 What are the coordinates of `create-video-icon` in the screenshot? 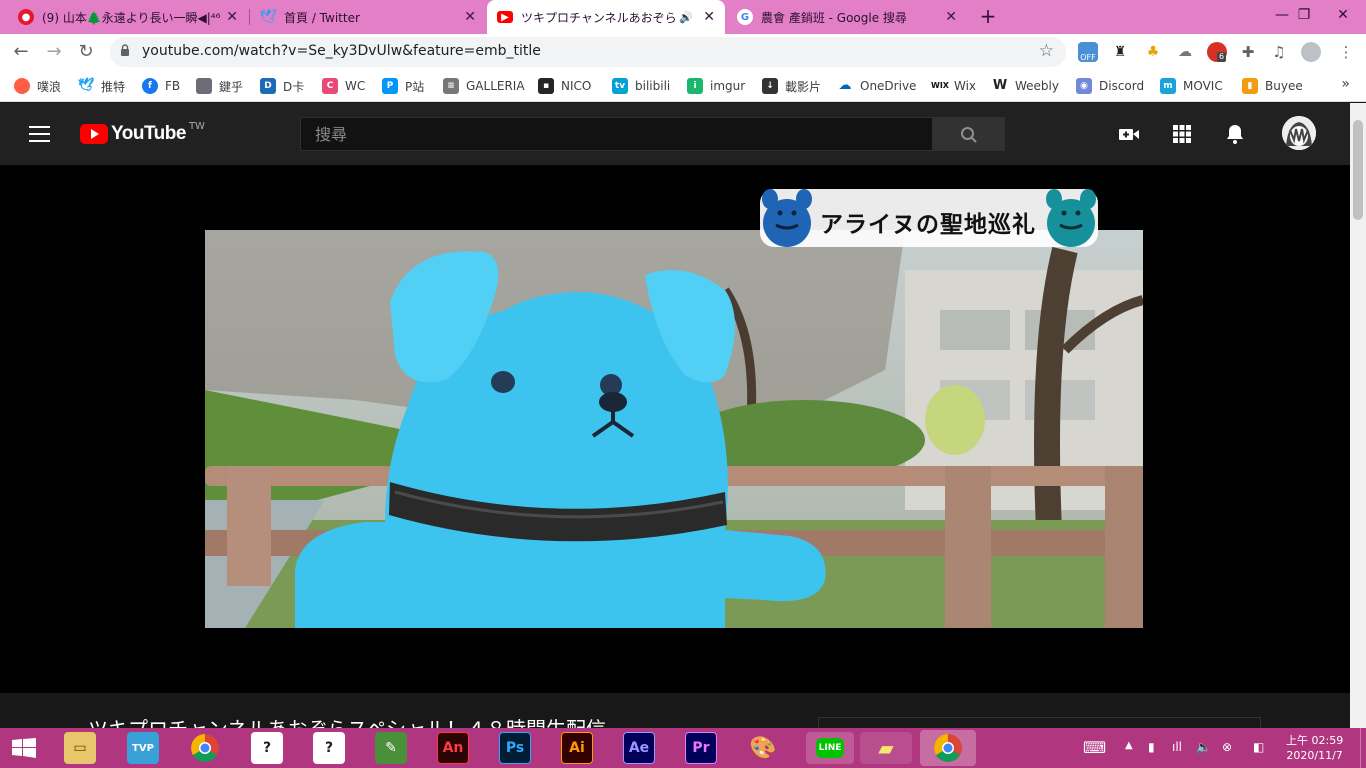 It's located at (1129, 134).